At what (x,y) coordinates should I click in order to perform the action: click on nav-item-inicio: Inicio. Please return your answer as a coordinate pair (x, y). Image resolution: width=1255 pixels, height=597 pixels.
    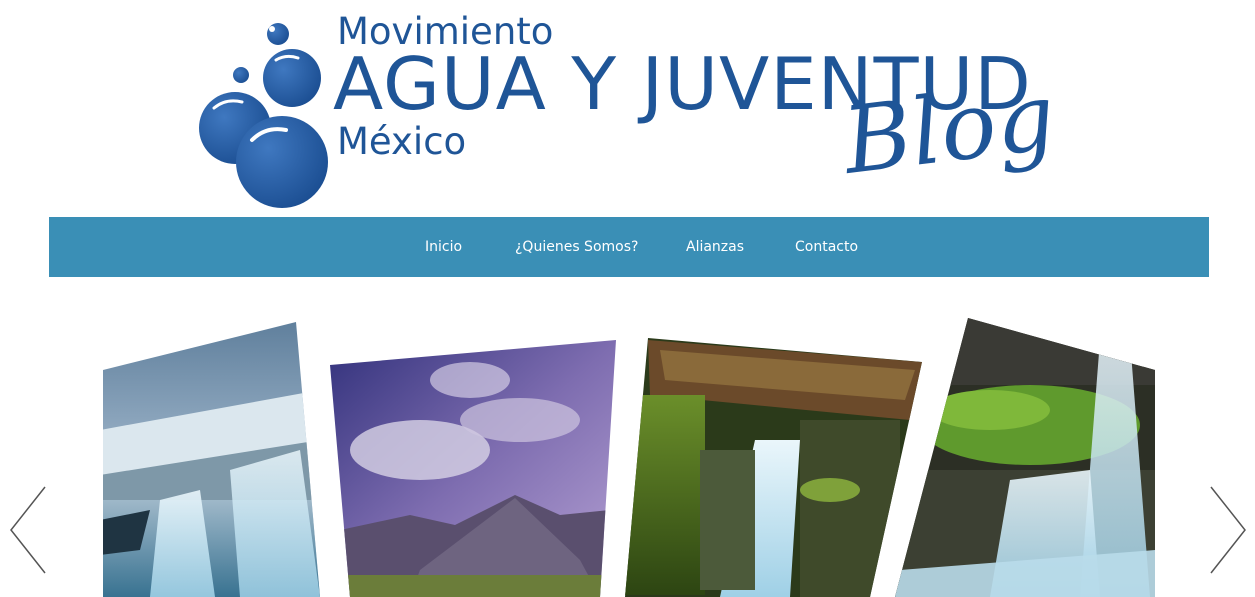
    Looking at the image, I should click on (443, 247).